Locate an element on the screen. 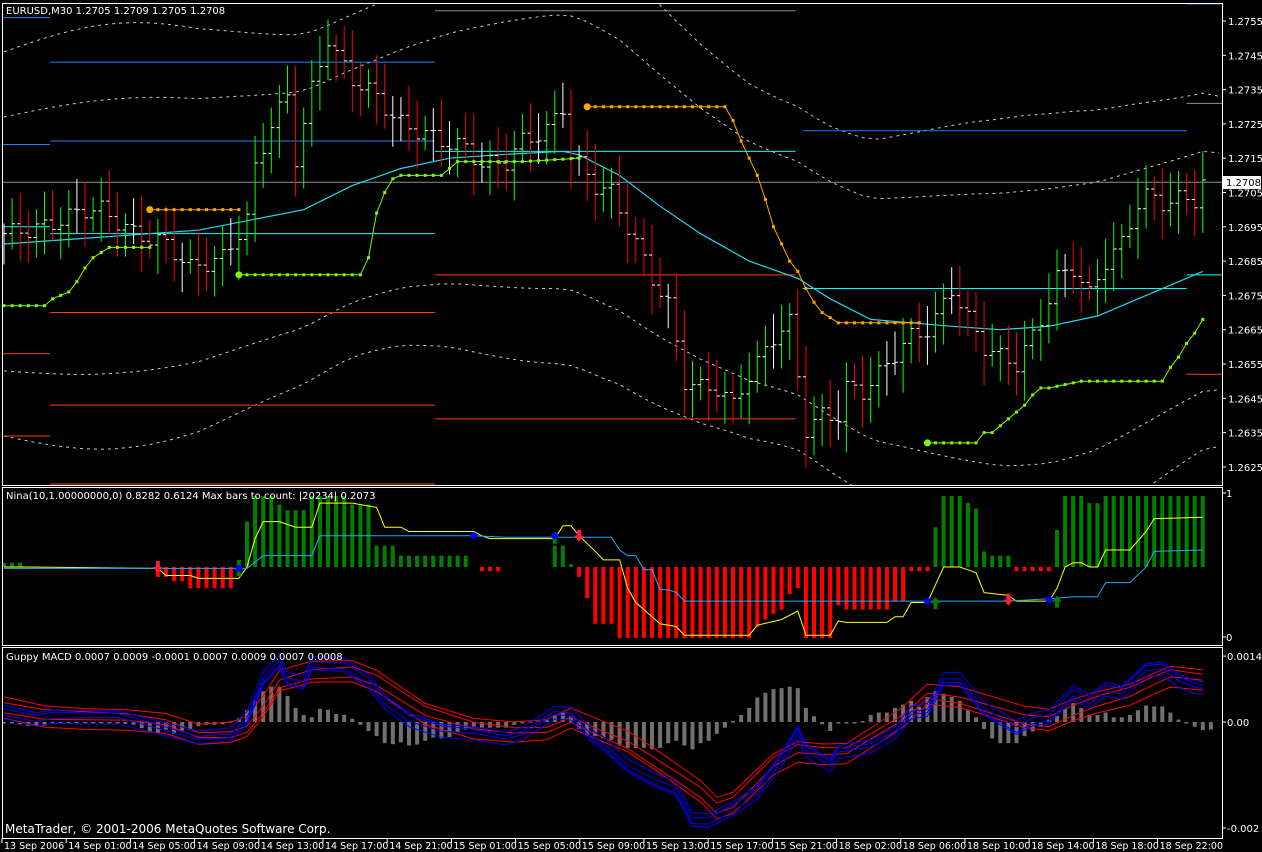 This screenshot has height=852, width=1262. time-tick-label: 15 Sep 17:00 is located at coordinates (741, 846).